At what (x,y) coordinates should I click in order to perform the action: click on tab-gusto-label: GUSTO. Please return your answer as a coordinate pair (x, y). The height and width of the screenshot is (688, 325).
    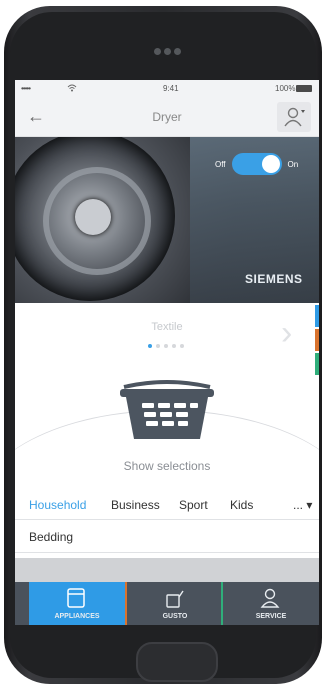
    Looking at the image, I should click on (175, 616).